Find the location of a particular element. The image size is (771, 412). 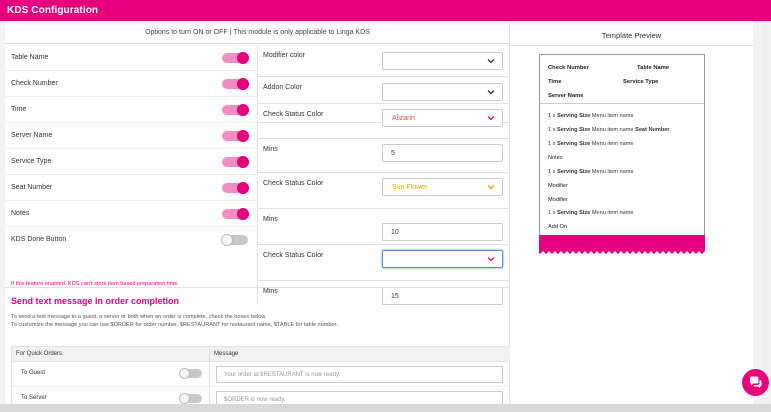

to-guest-toggle is located at coordinates (190, 373).